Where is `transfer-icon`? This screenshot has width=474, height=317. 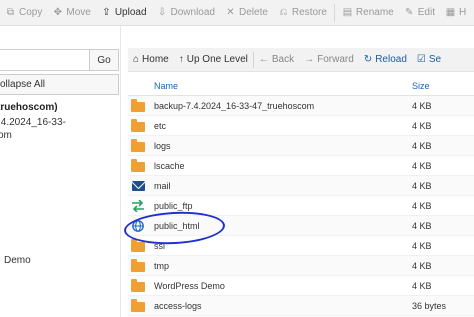
transfer-icon is located at coordinates (138, 205).